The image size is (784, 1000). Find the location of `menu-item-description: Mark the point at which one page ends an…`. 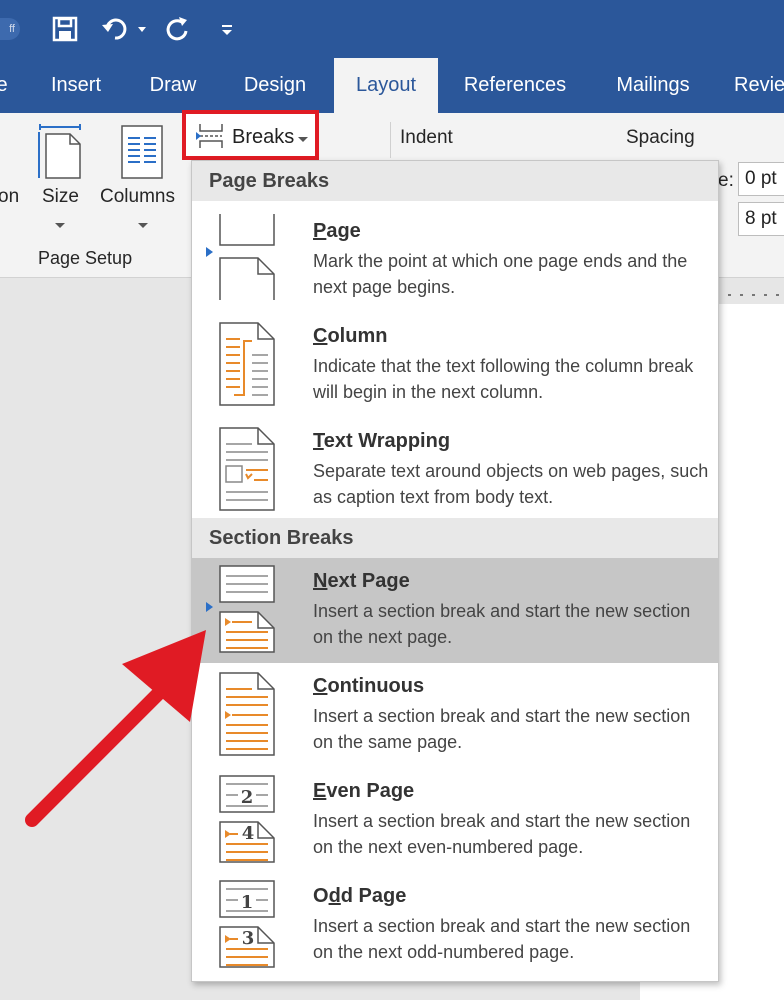

menu-item-description: Mark the point at which one page ends an… is located at coordinates (500, 274).